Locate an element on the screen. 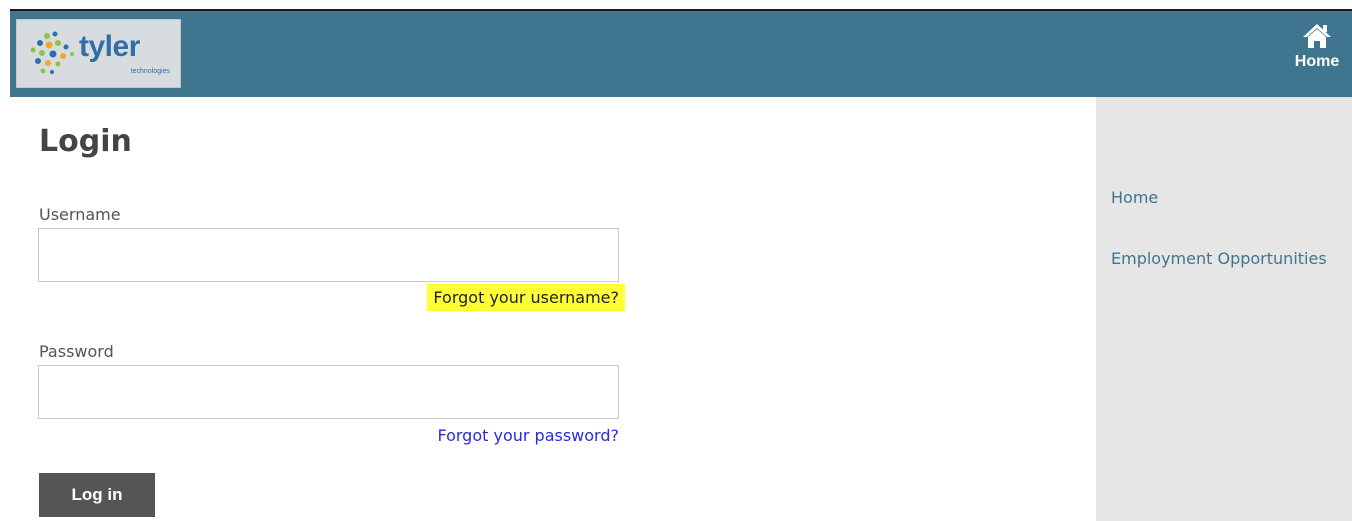 The height and width of the screenshot is (521, 1352). tyler-logo: tyler technologies is located at coordinates (98, 53).